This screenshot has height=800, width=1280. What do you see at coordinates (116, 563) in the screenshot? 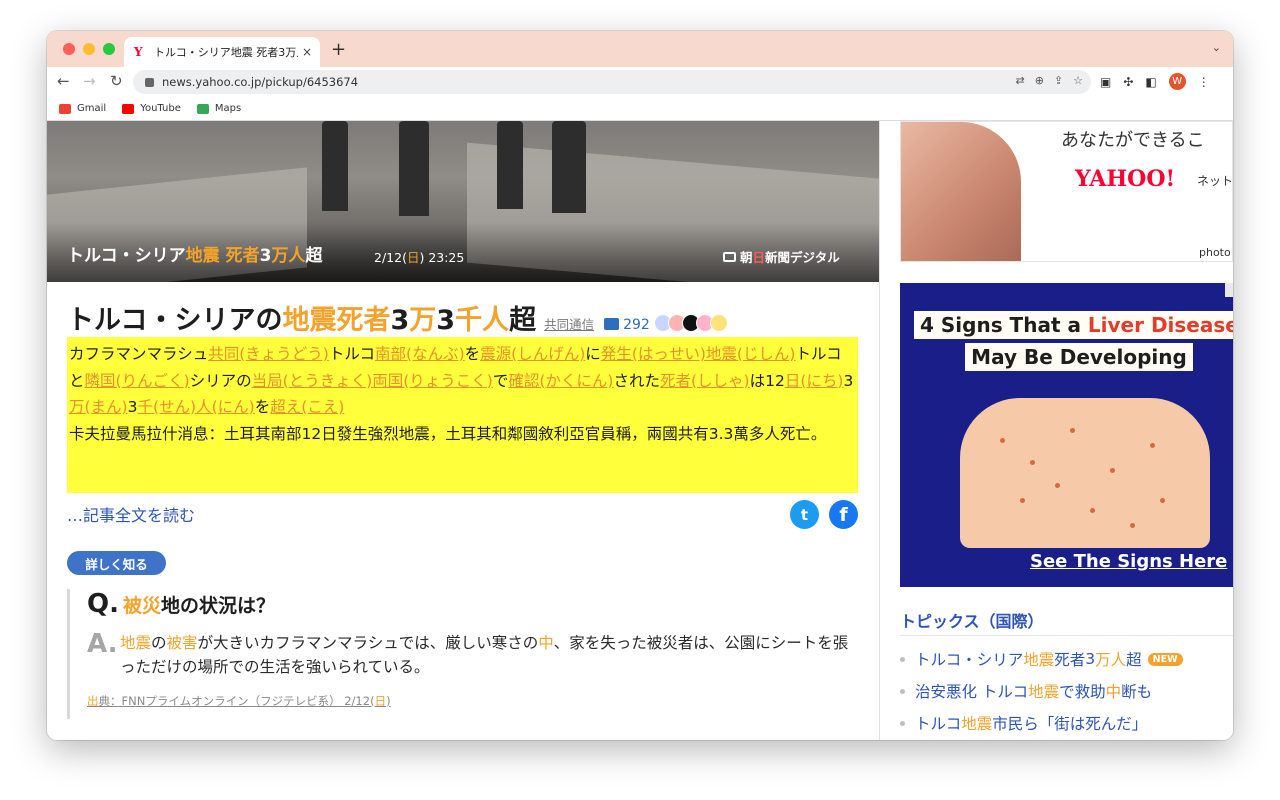
I see `learn-more-badge: 詳しく知る` at bounding box center [116, 563].